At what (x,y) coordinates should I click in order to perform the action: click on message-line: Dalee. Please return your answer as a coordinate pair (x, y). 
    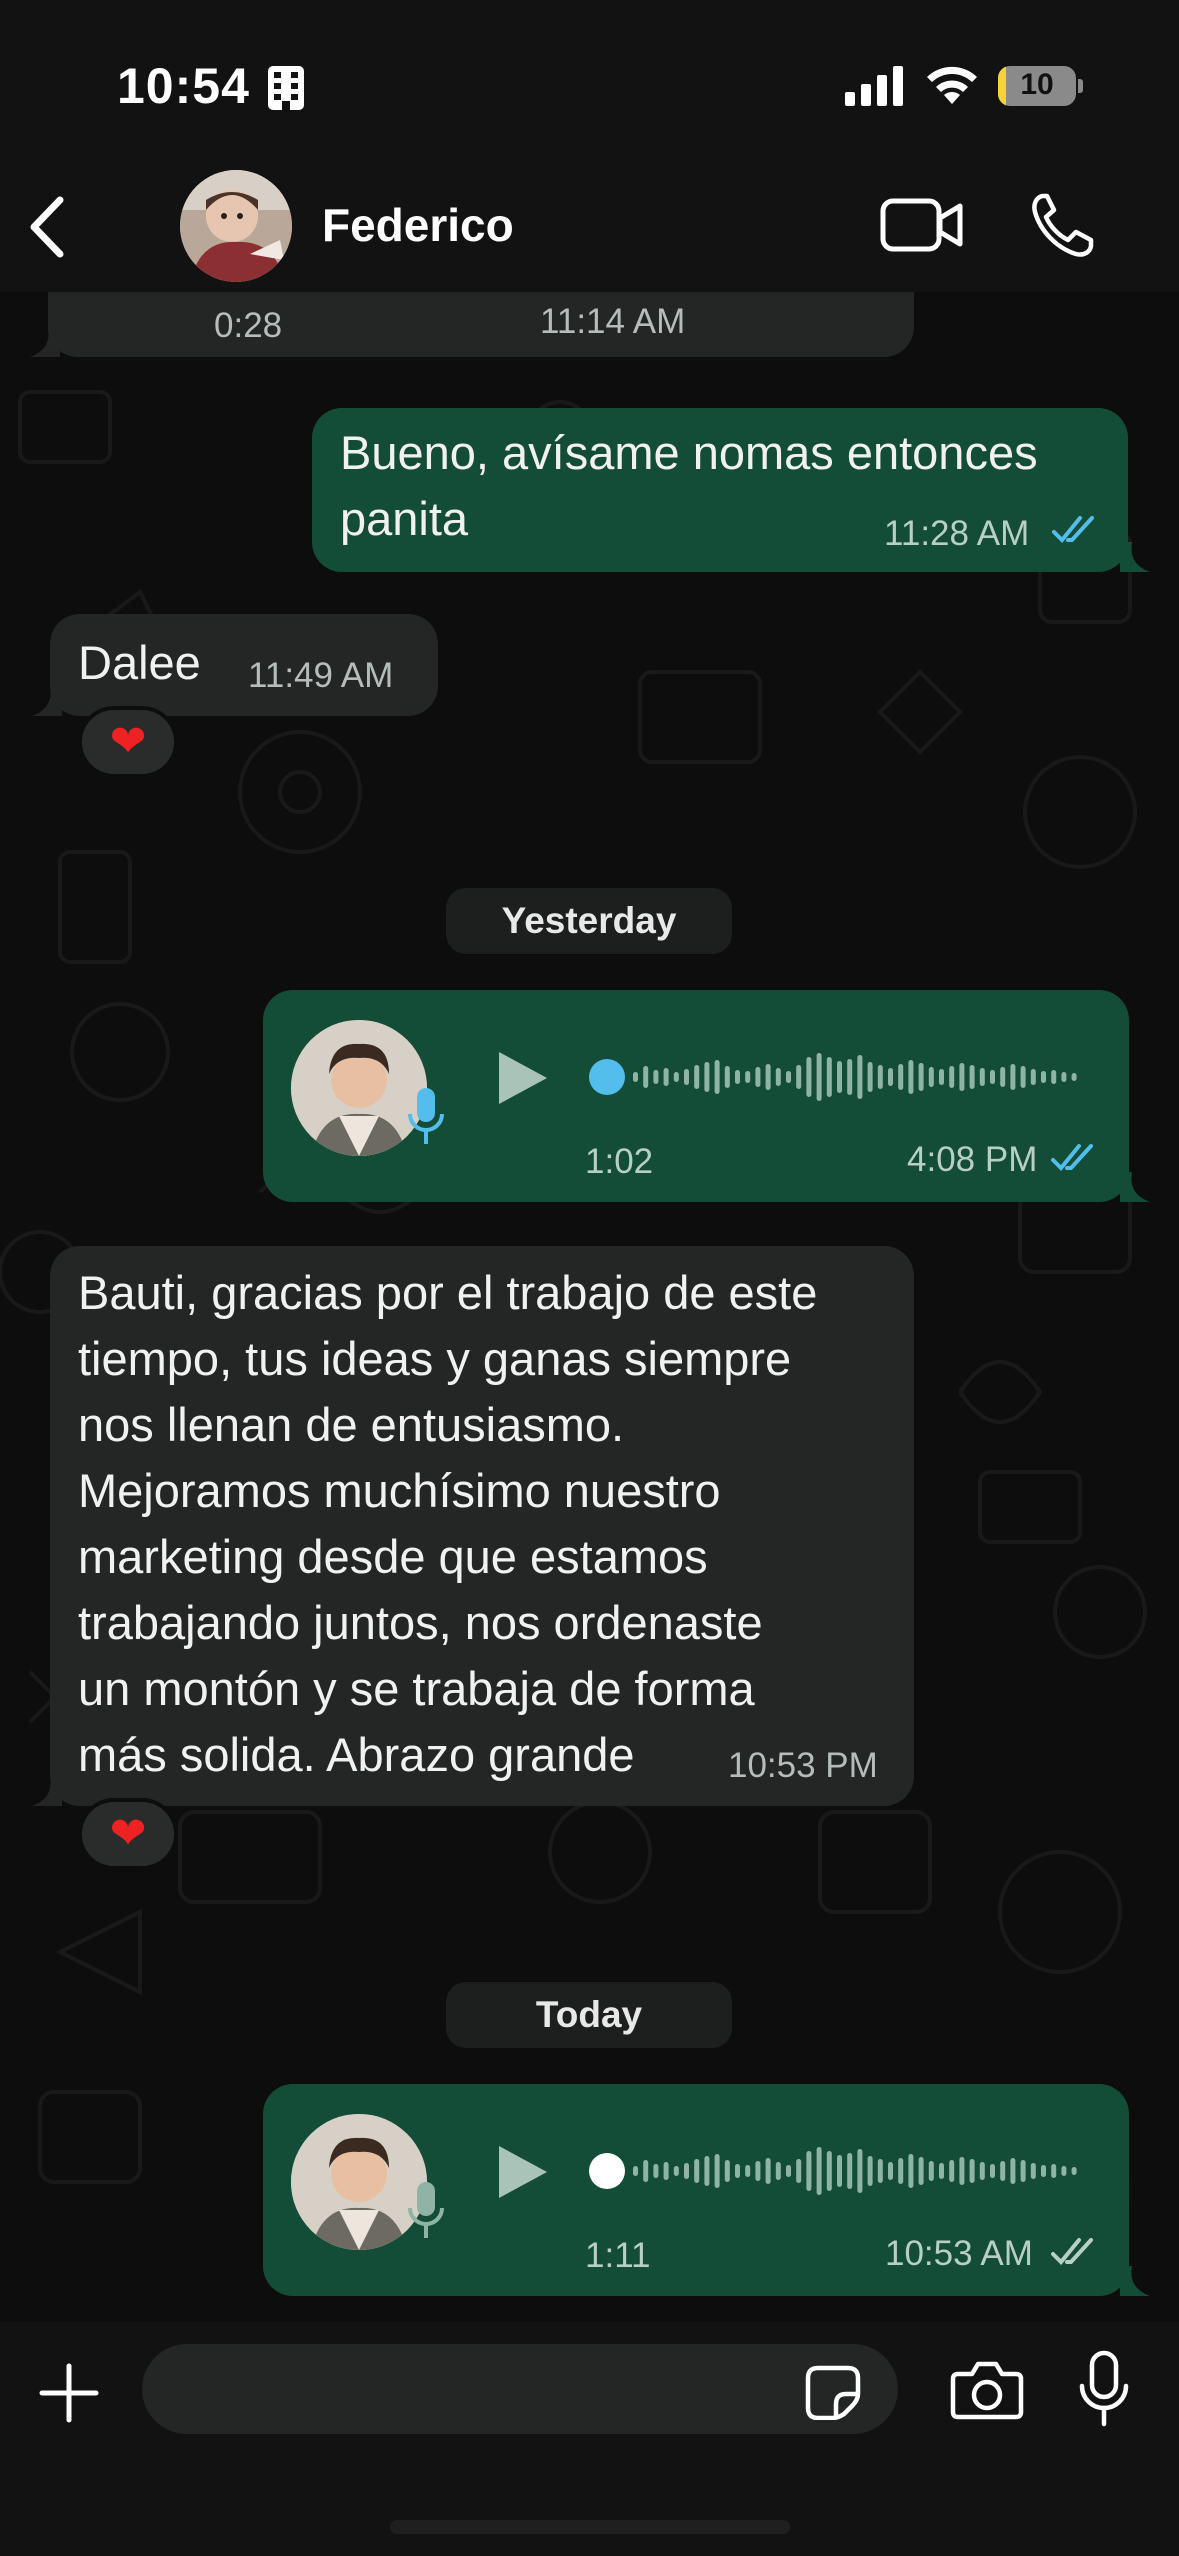
    Looking at the image, I should click on (139, 662).